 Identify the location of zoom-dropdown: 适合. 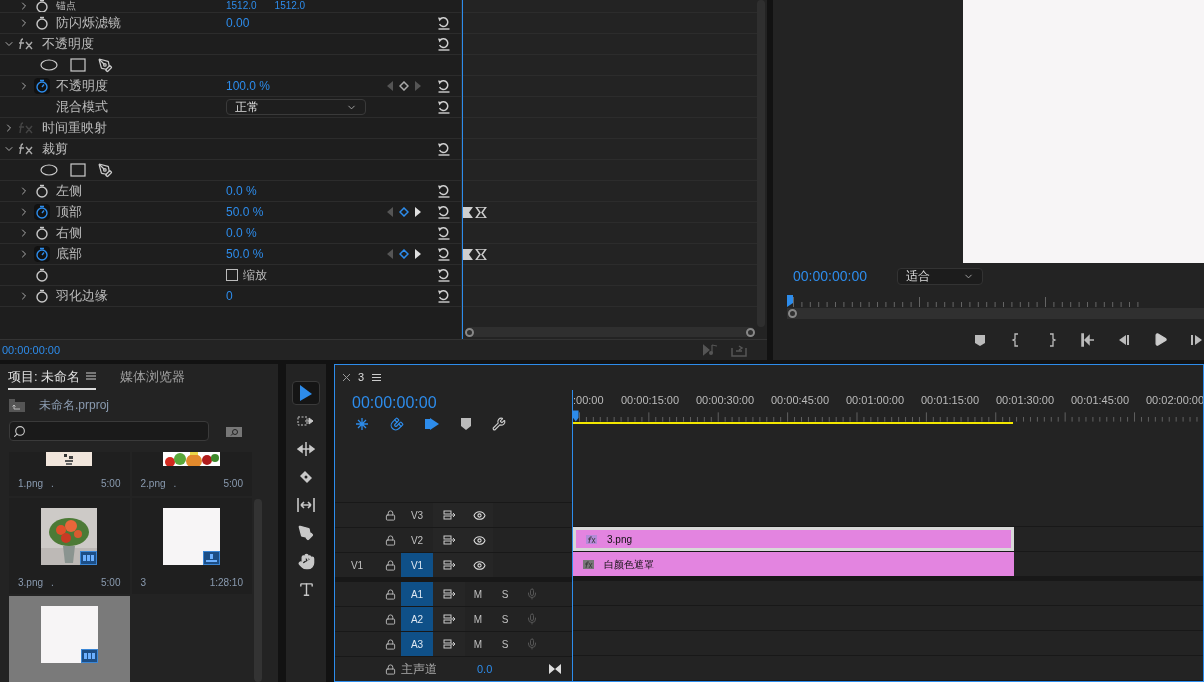
(940, 276).